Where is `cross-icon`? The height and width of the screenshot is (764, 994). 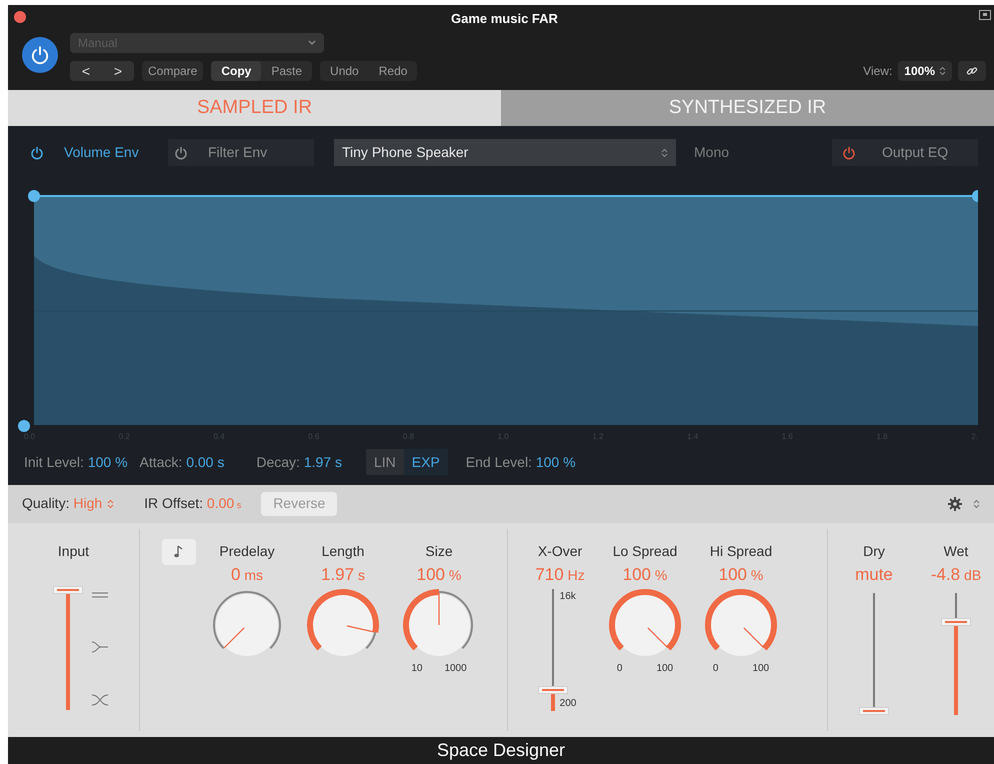
cross-icon is located at coordinates (99, 700).